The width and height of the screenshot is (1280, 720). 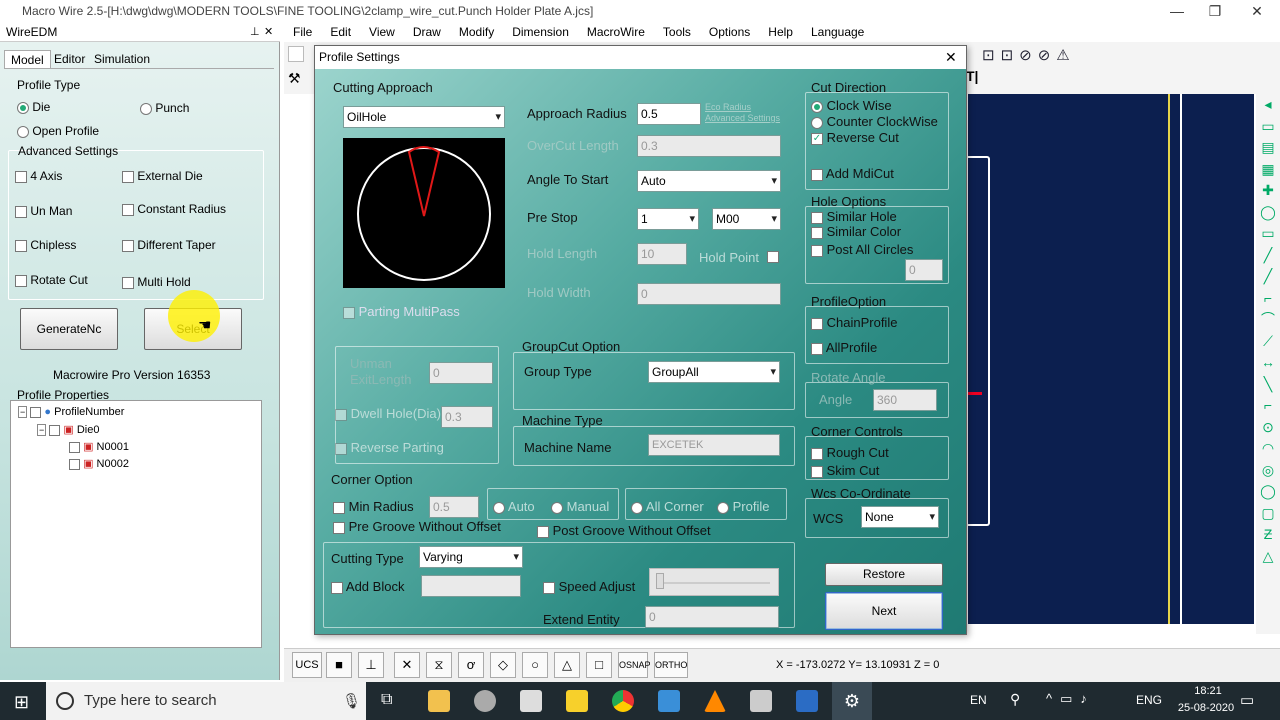 What do you see at coordinates (884, 574) in the screenshot?
I see `restore-button: Restore` at bounding box center [884, 574].